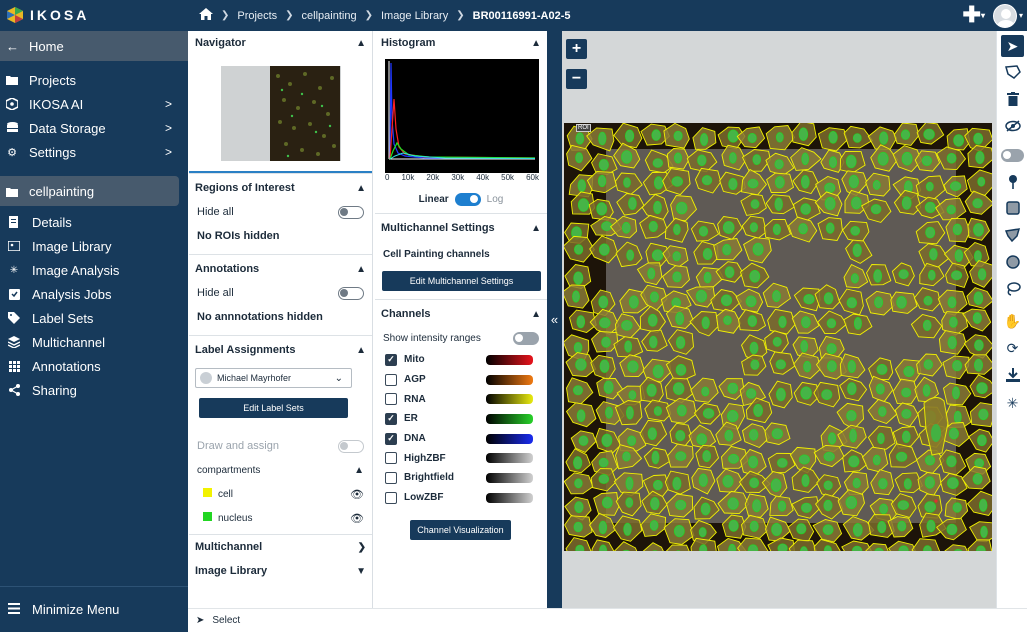  I want to click on show-intensity-ranges-toggle, so click(526, 338).